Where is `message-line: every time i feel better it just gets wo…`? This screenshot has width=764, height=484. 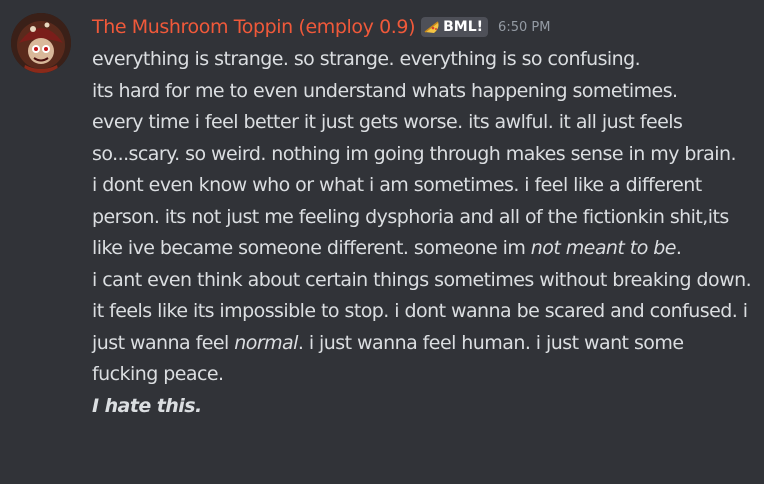 message-line: every time i feel better it just gets wo… is located at coordinates (414, 138).